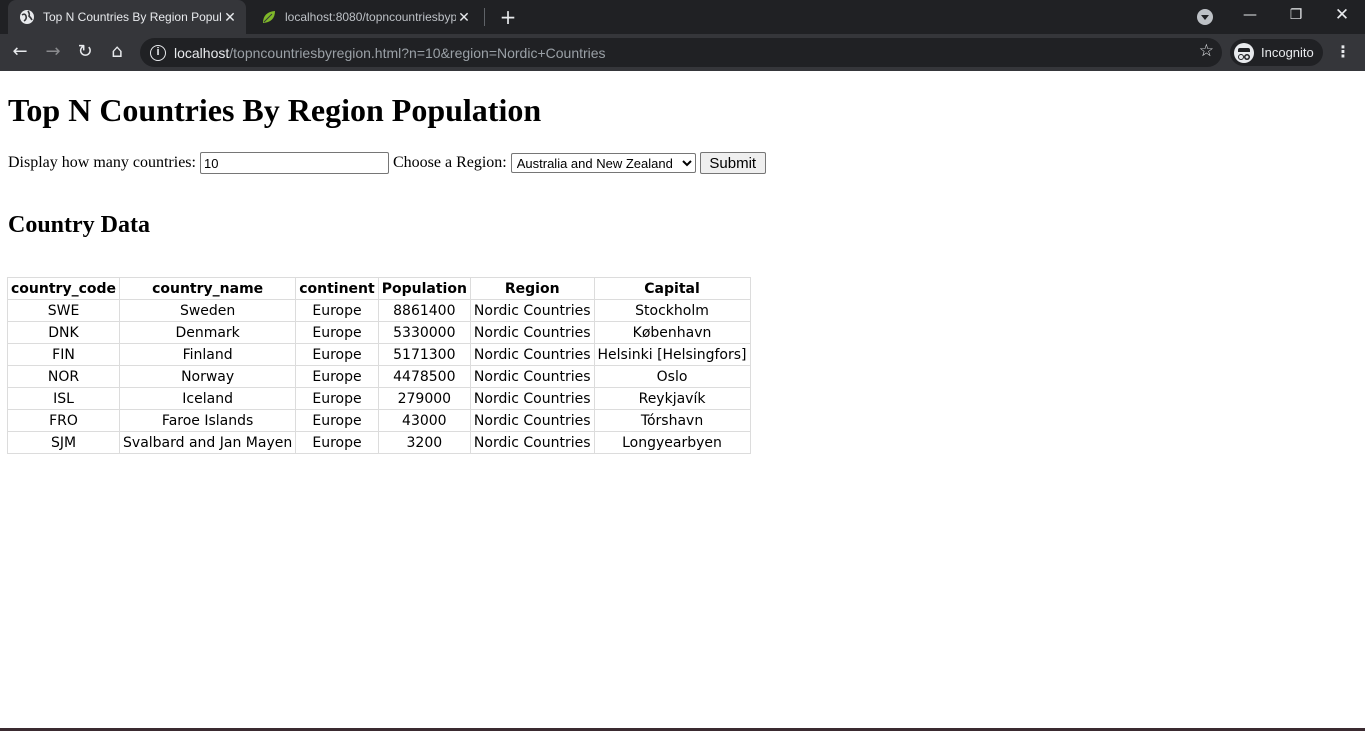  I want to click on minimize-icon: —, so click(1250, 15).